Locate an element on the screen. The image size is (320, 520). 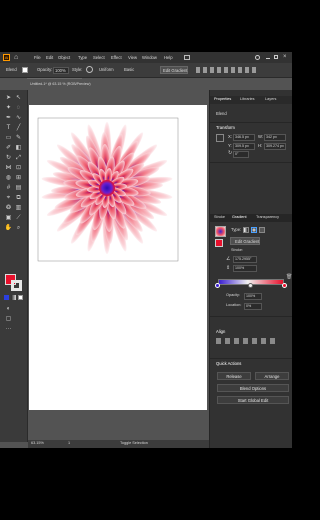
more-tools-icon: ··· is located at coordinates (8, 328).